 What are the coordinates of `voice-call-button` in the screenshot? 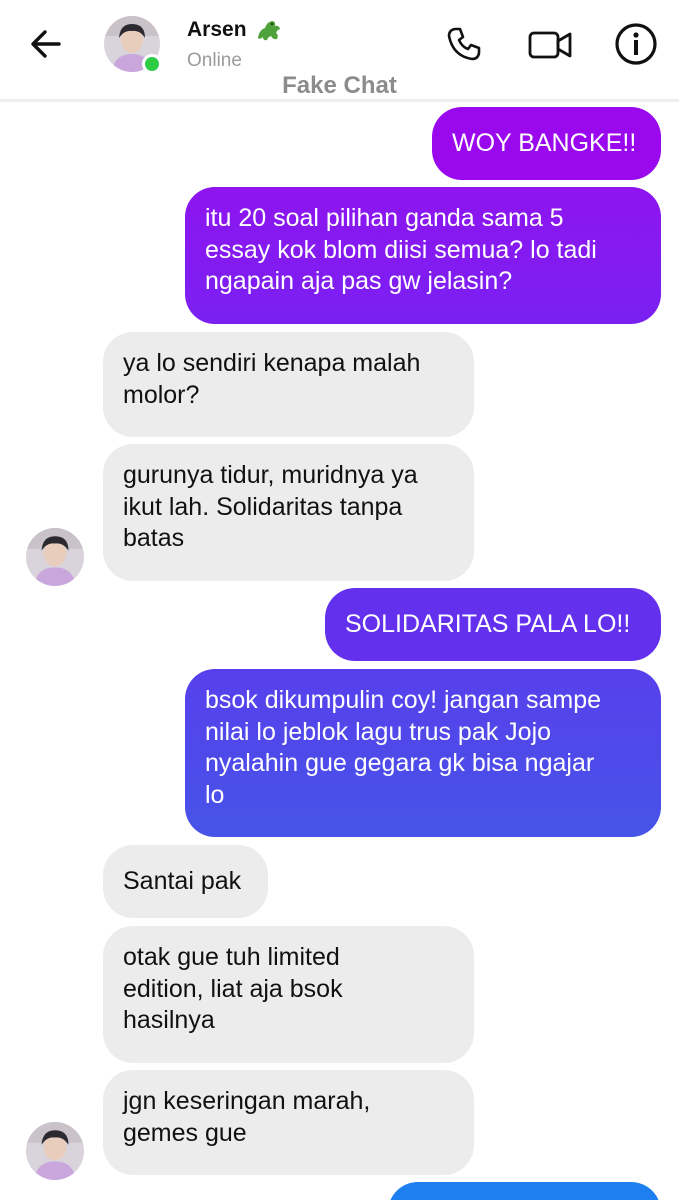 It's located at (464, 44).